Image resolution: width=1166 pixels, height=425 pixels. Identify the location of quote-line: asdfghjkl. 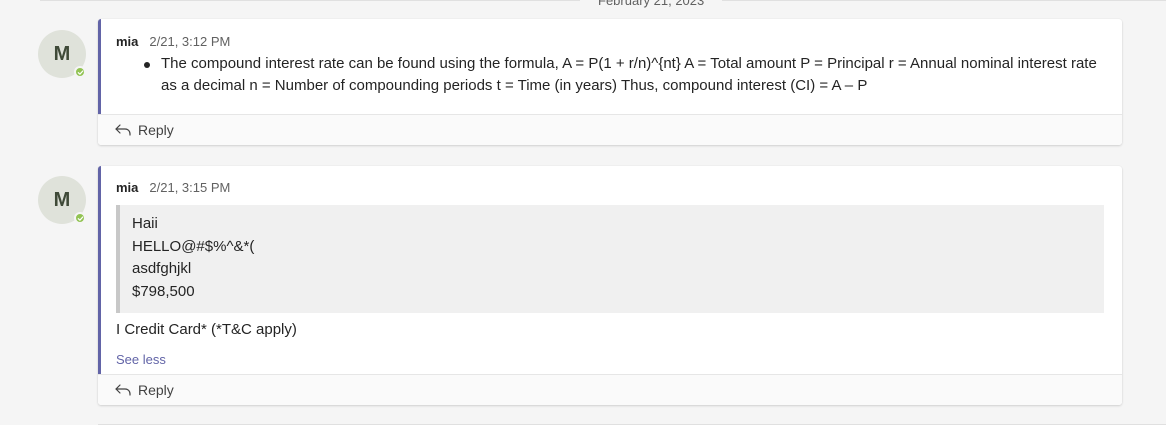
(162, 268).